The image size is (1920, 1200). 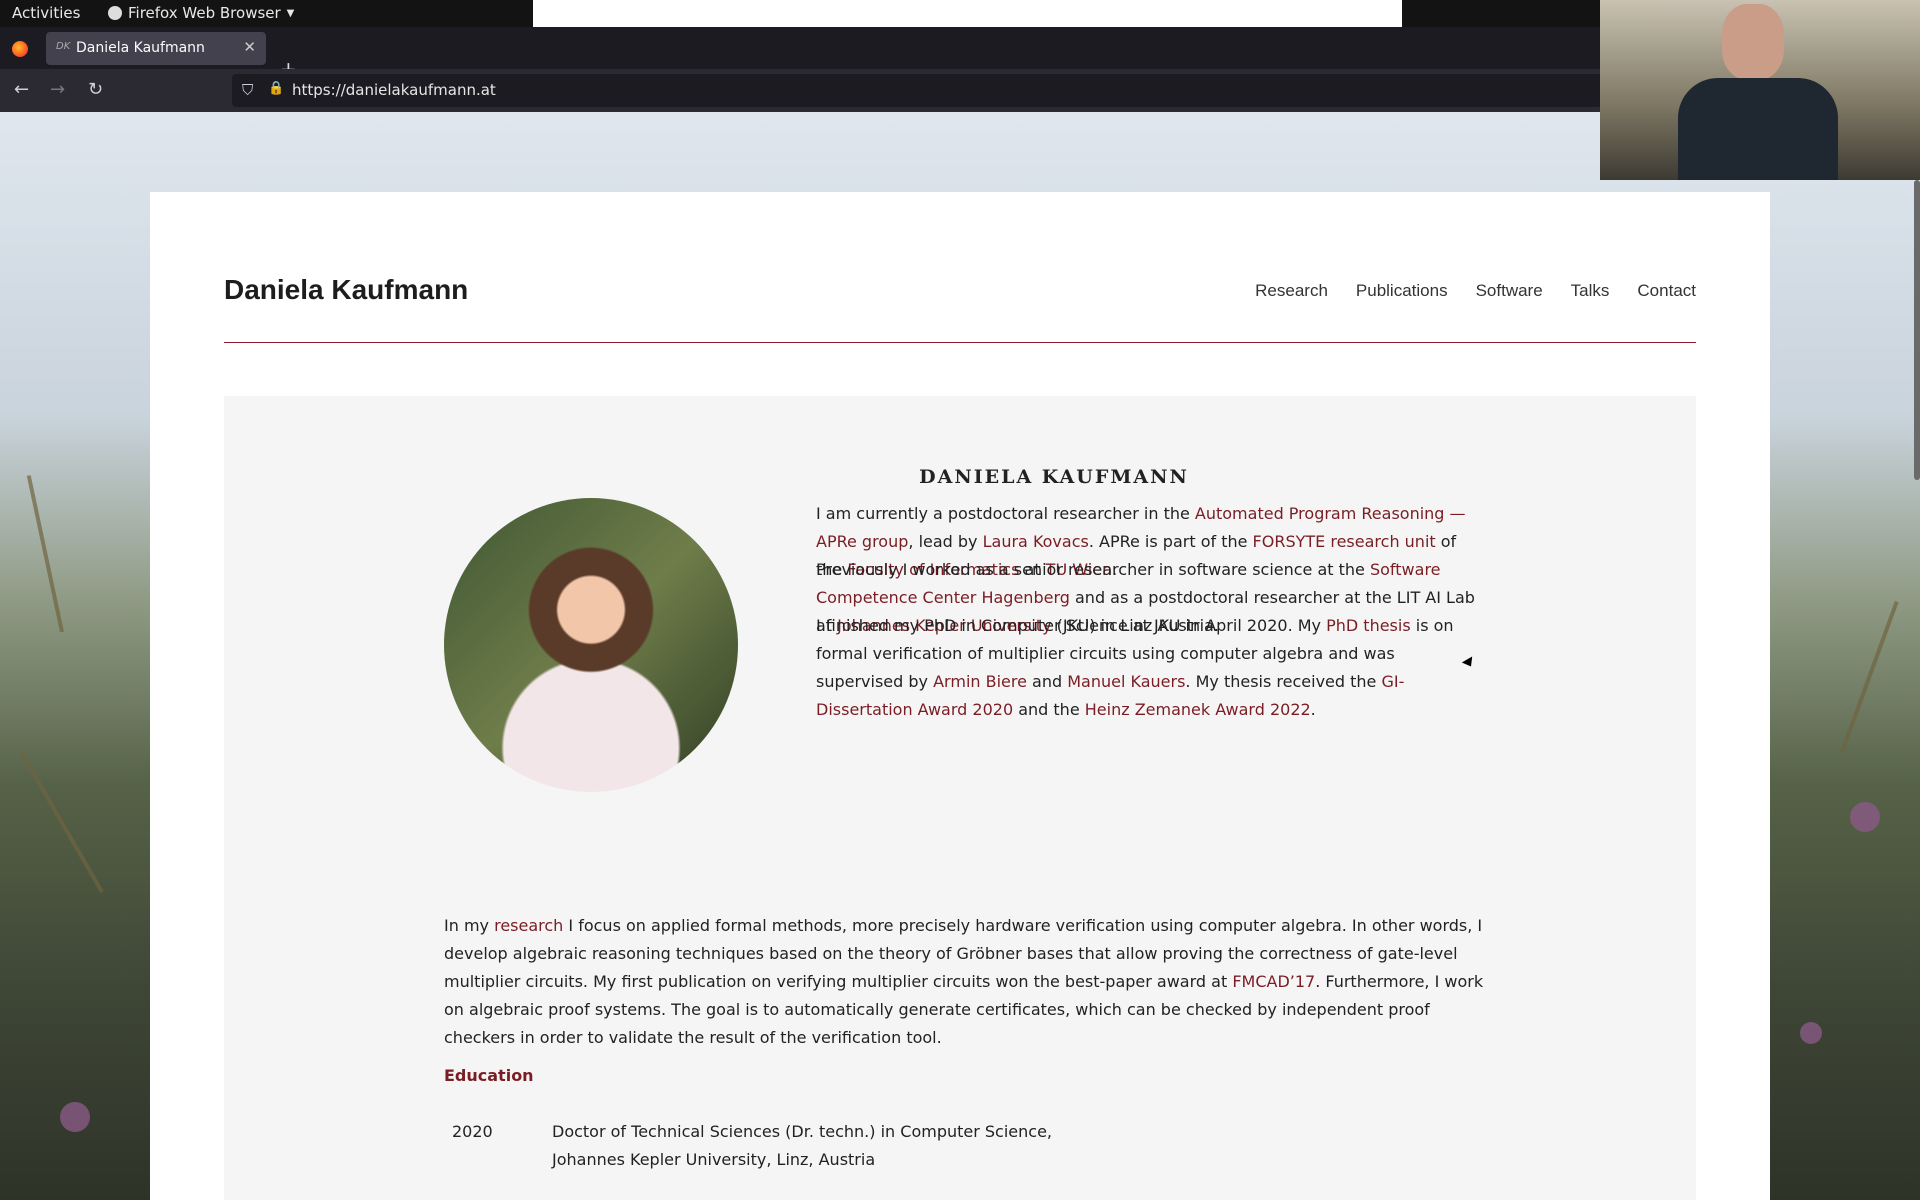 What do you see at coordinates (1344, 541) in the screenshot?
I see `link-forsyte: FORSYTE research unit` at bounding box center [1344, 541].